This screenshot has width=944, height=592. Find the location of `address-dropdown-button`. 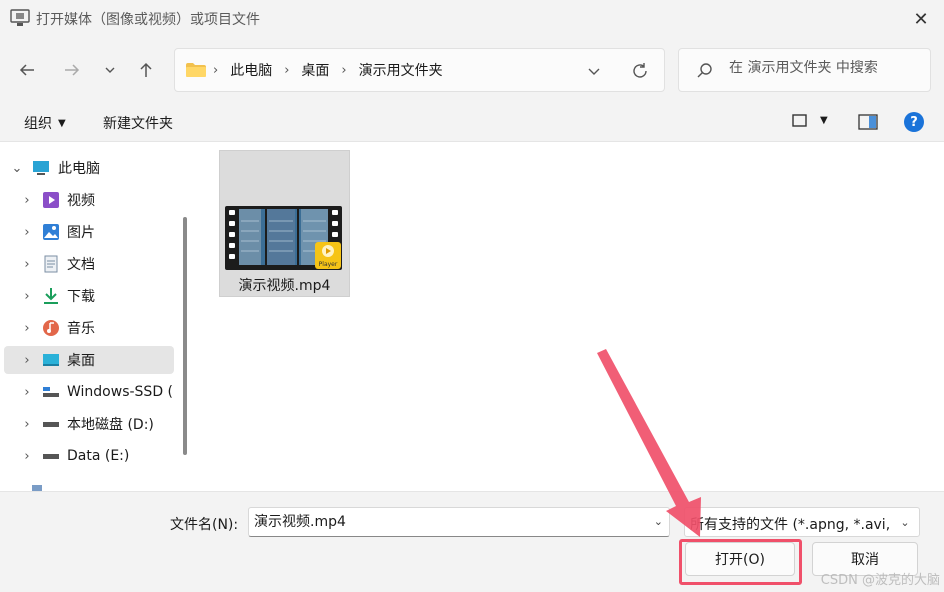

address-dropdown-button is located at coordinates (594, 71).